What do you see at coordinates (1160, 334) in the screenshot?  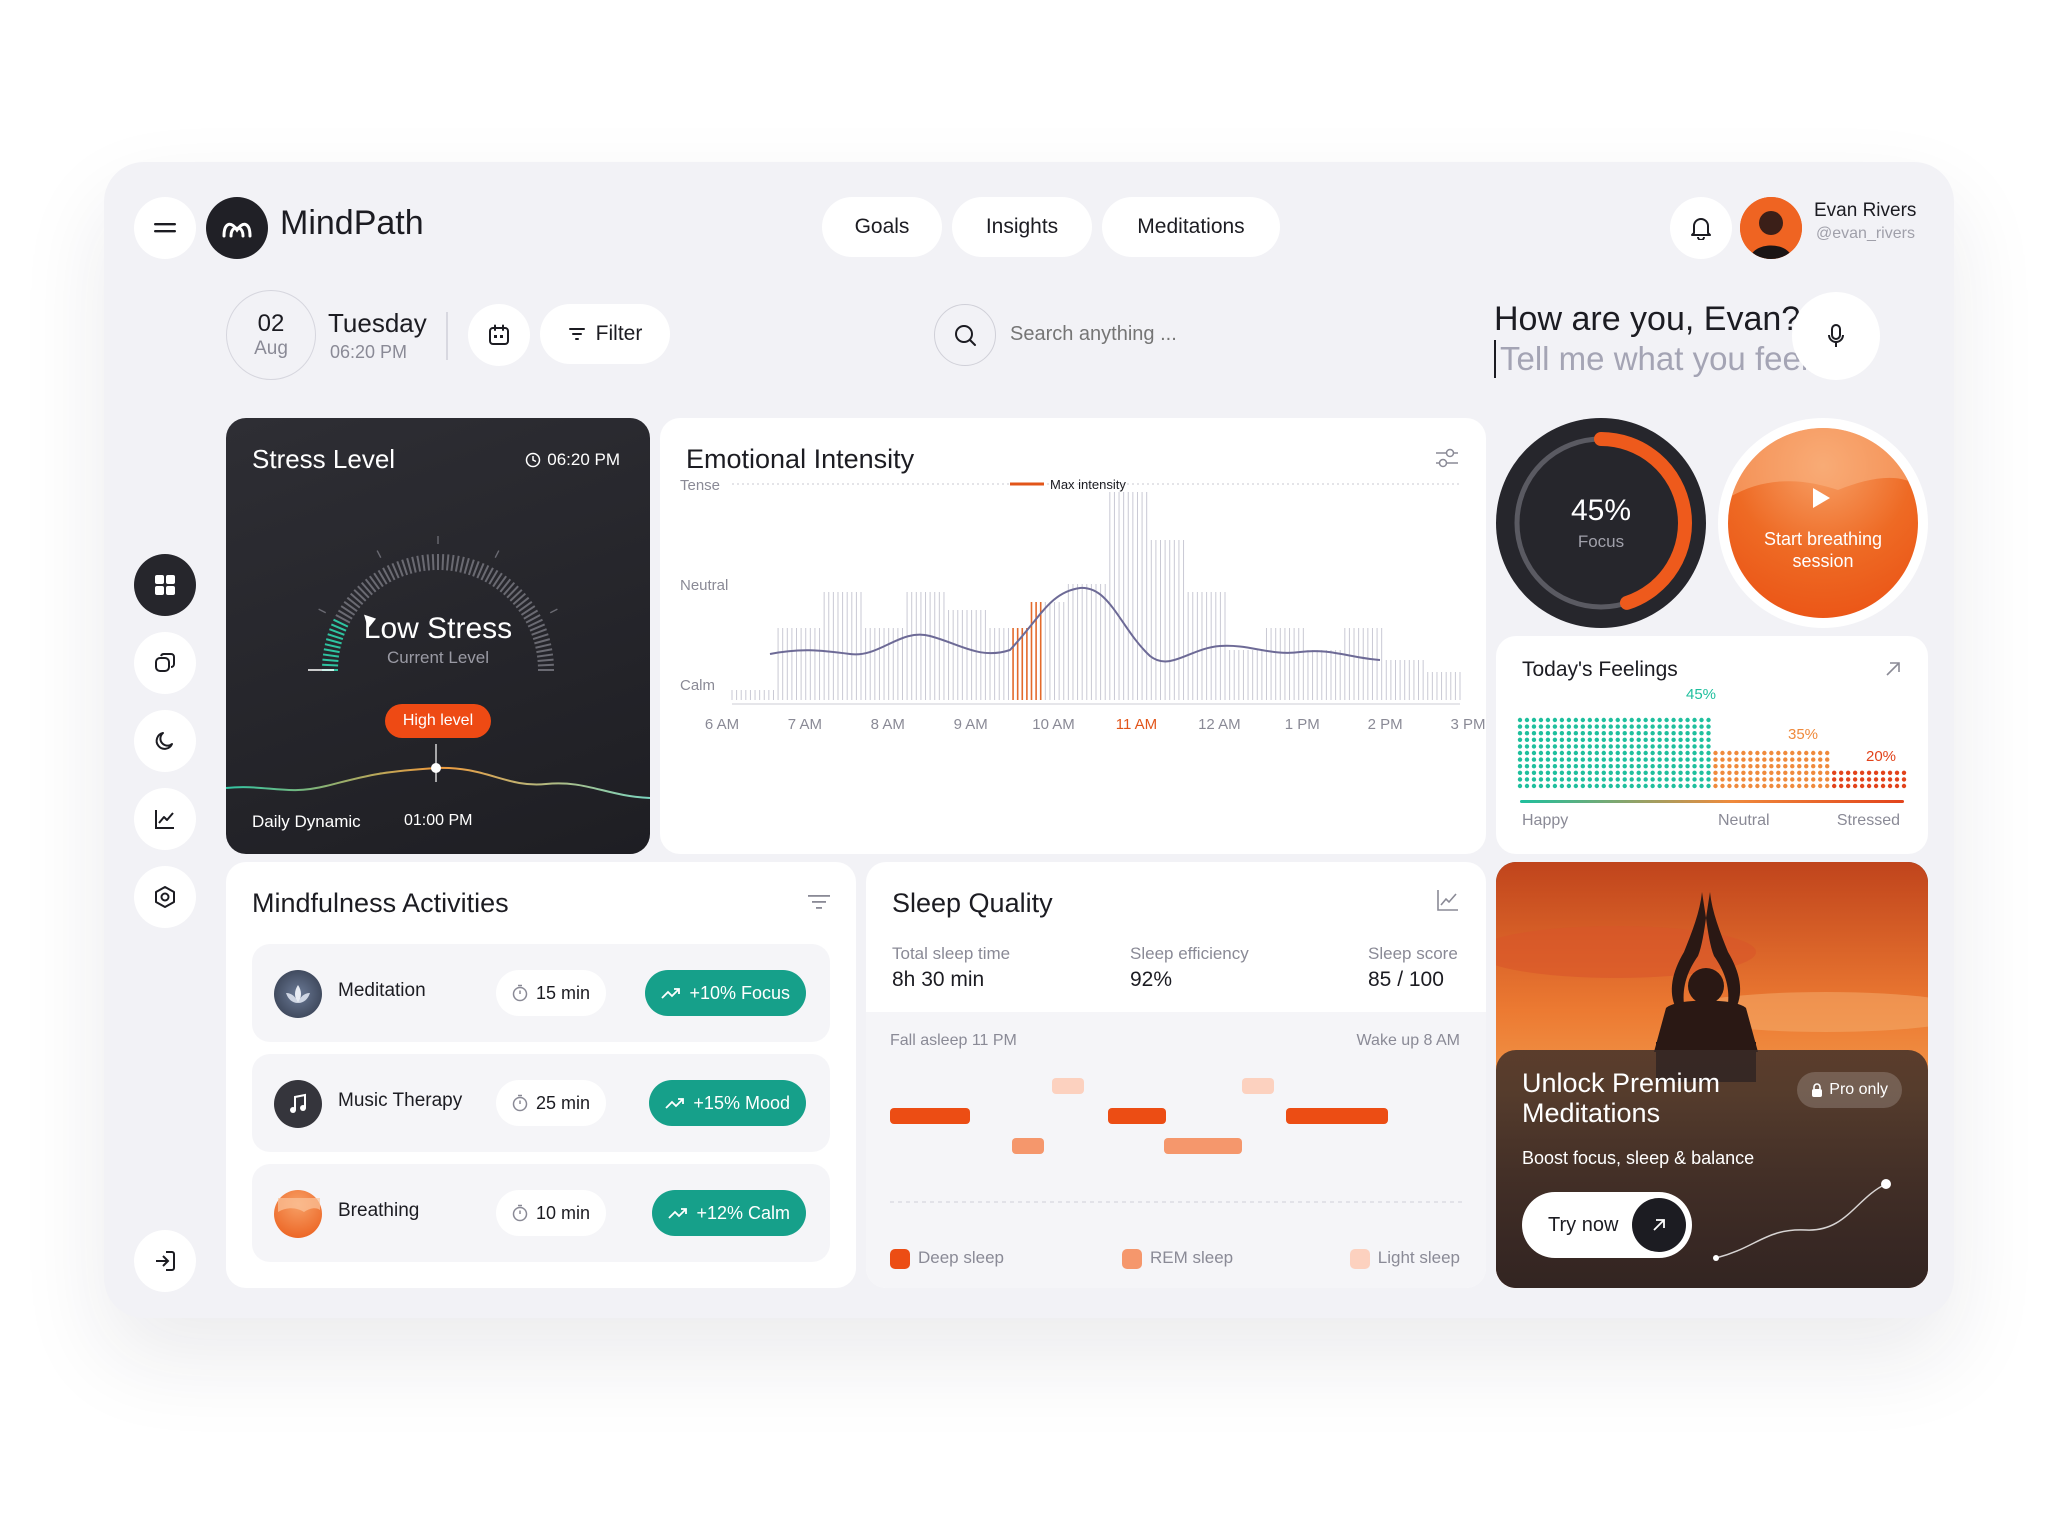 I see `search-input` at bounding box center [1160, 334].